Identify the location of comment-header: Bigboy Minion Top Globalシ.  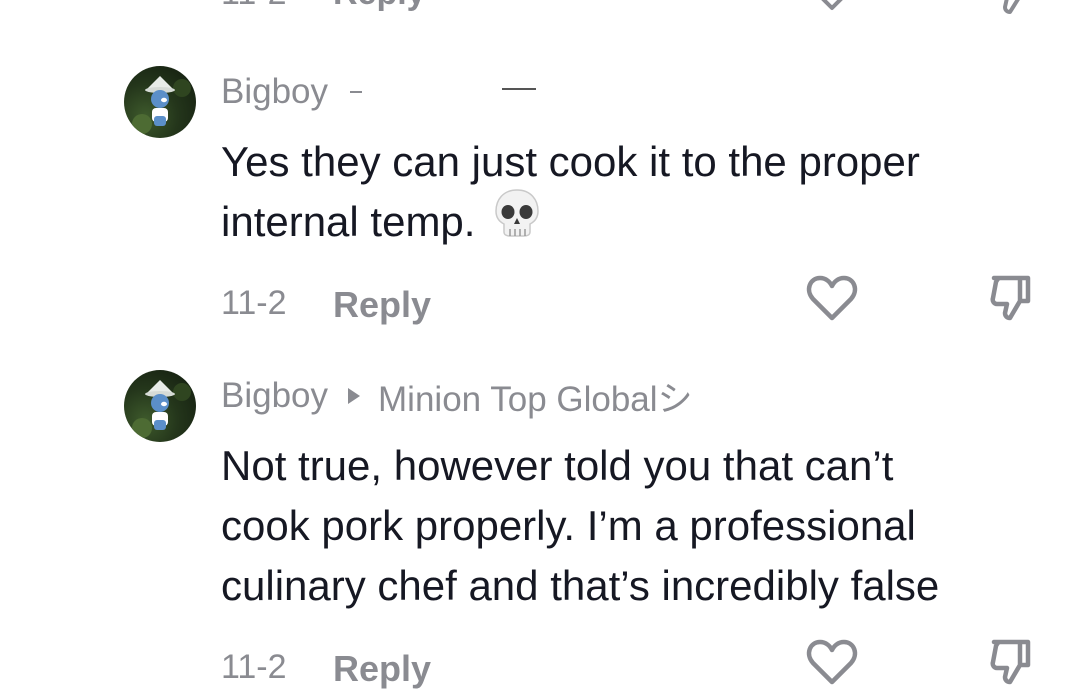
(457, 396).